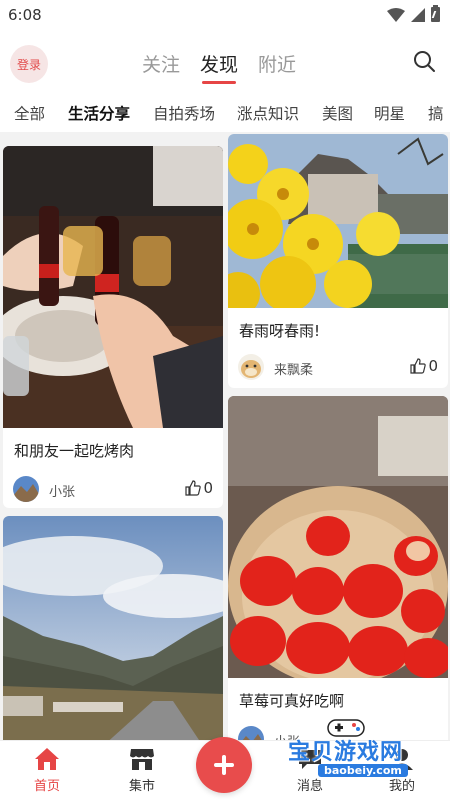 The image size is (450, 800). Describe the element at coordinates (62, 490) in the screenshot. I see `author-name: 小张` at that location.